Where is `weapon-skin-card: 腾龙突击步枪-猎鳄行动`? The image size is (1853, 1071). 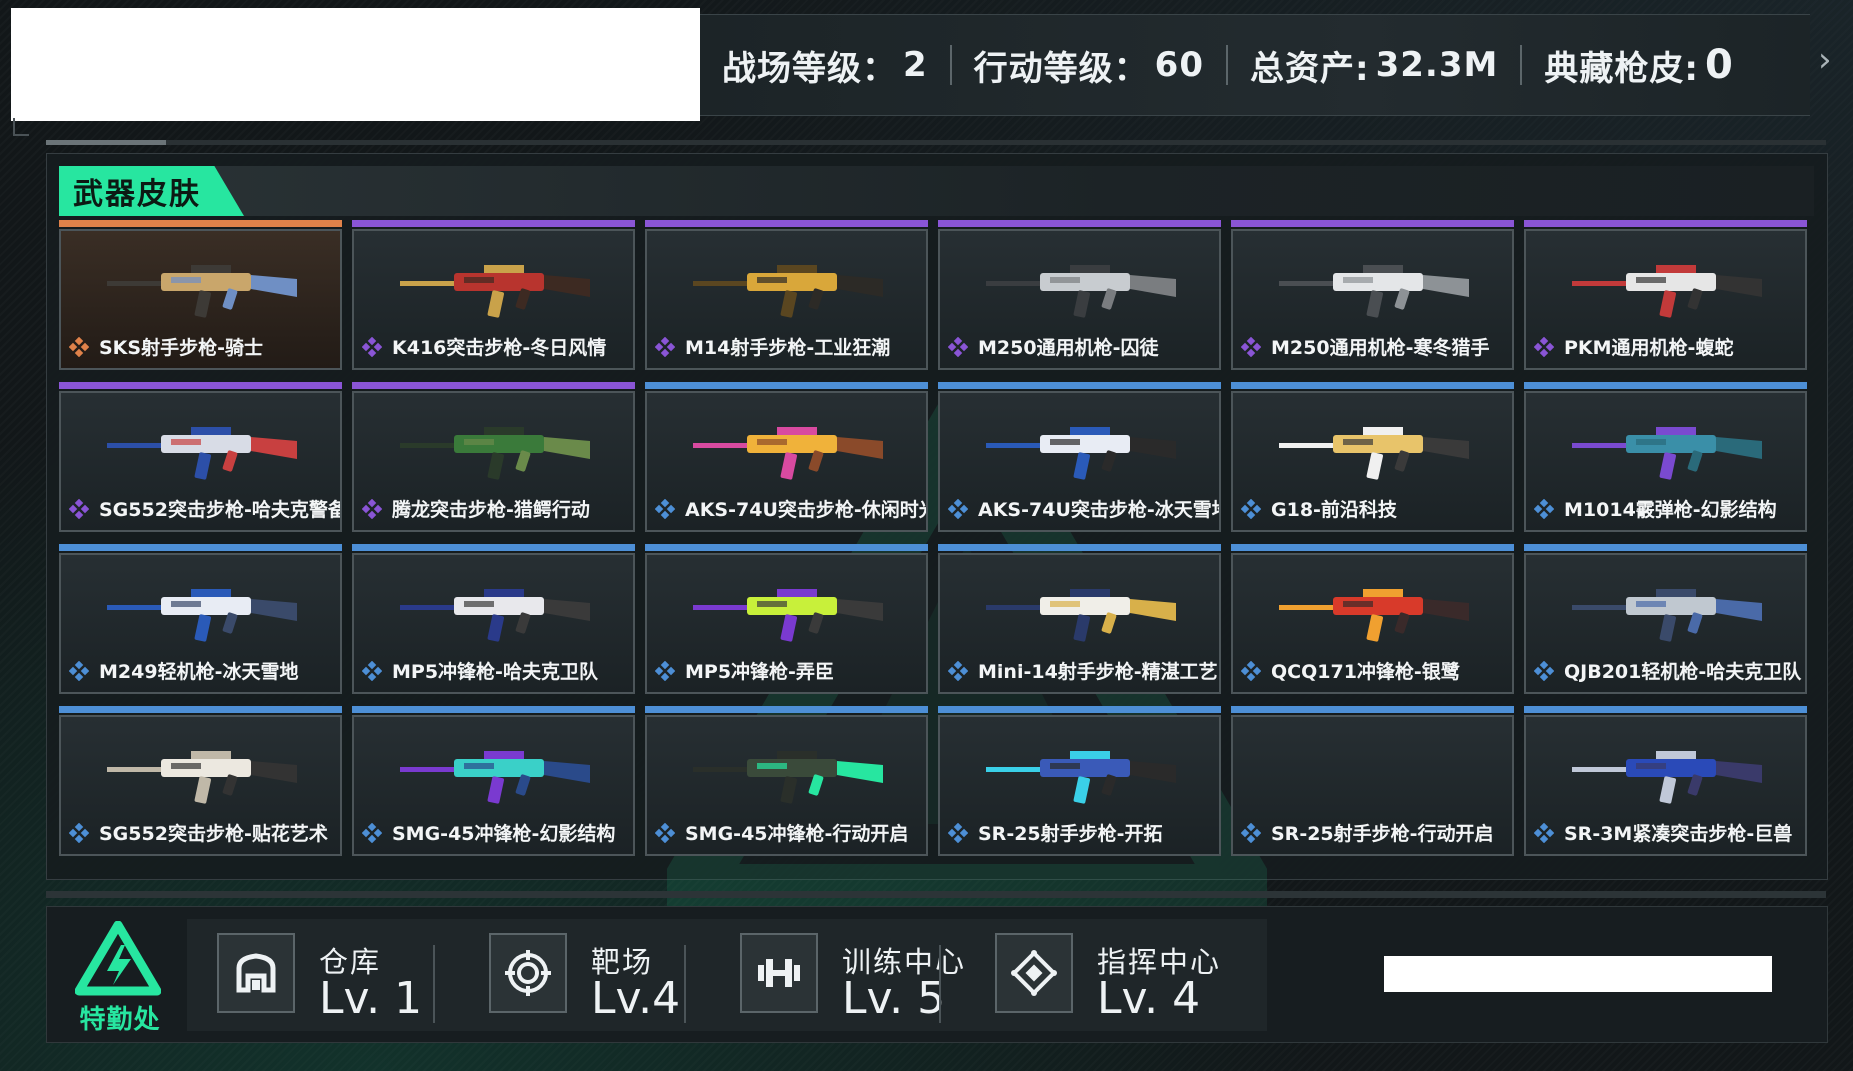 weapon-skin-card: 腾龙突击步枪-猎鳄行动 is located at coordinates (493, 457).